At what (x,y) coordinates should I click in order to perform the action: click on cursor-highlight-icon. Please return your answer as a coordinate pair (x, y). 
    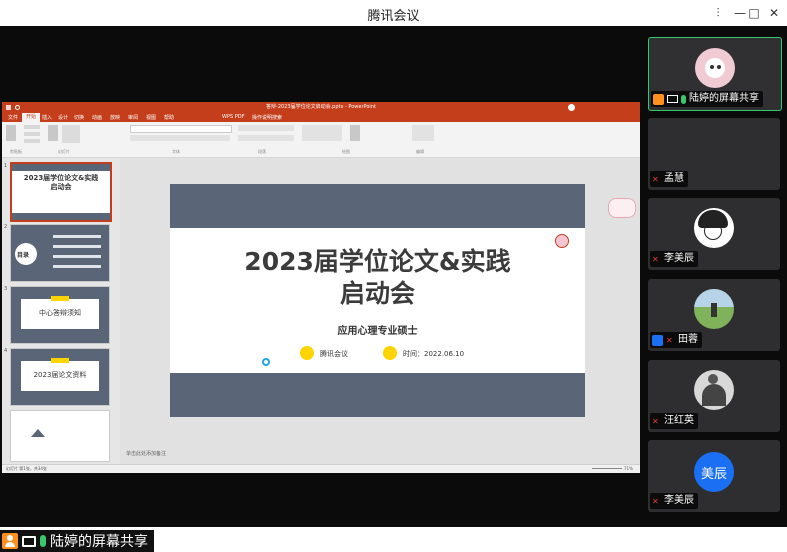
    Looking at the image, I should click on (266, 362).